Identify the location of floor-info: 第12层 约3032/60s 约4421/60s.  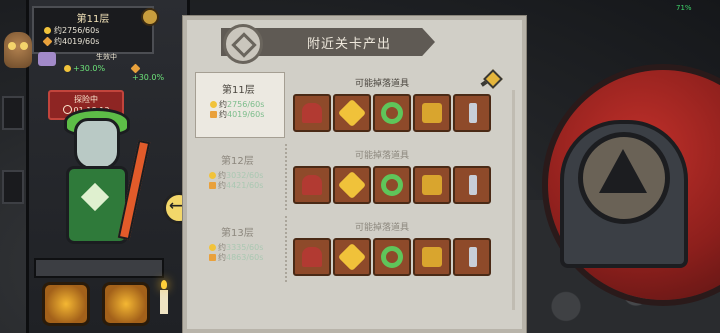
(241, 177).